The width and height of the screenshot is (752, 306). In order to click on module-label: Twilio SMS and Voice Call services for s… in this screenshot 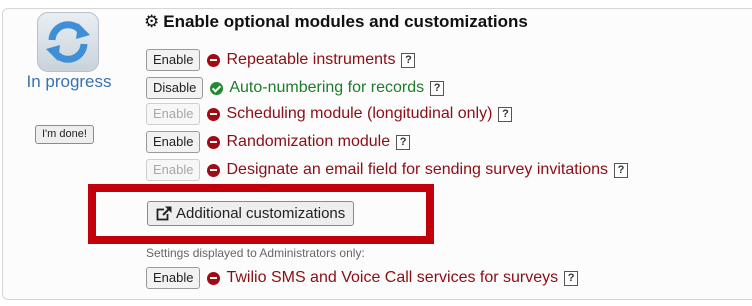, I will do `click(392, 277)`.